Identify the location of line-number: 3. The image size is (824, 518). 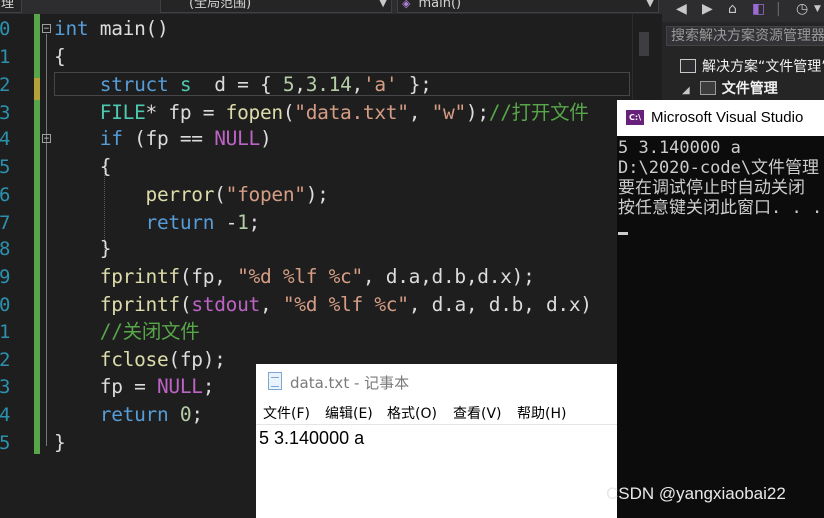
(5, 113).